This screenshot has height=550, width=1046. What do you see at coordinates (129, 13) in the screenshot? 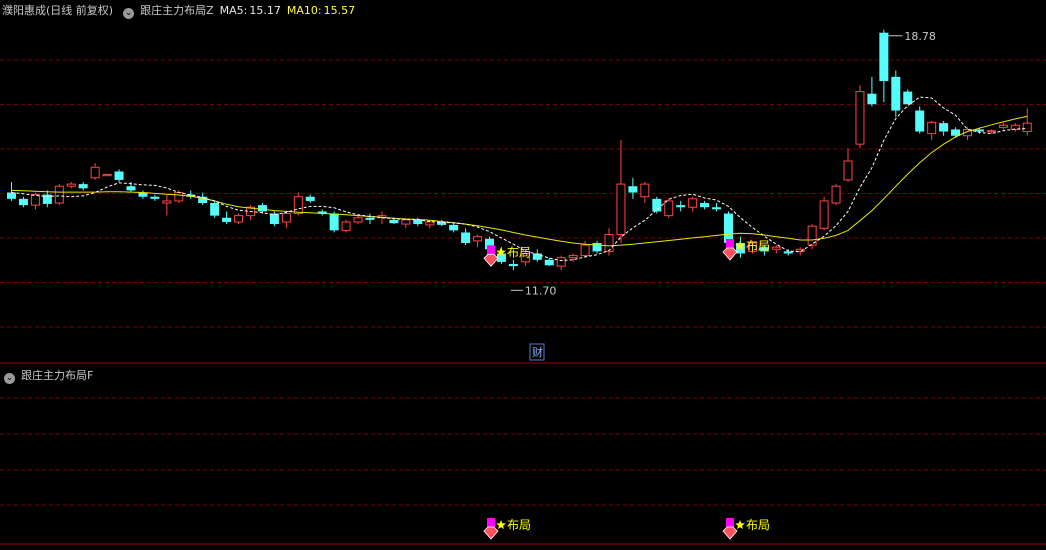
I see `indicator-dropdown-icon: ⌄` at bounding box center [129, 13].